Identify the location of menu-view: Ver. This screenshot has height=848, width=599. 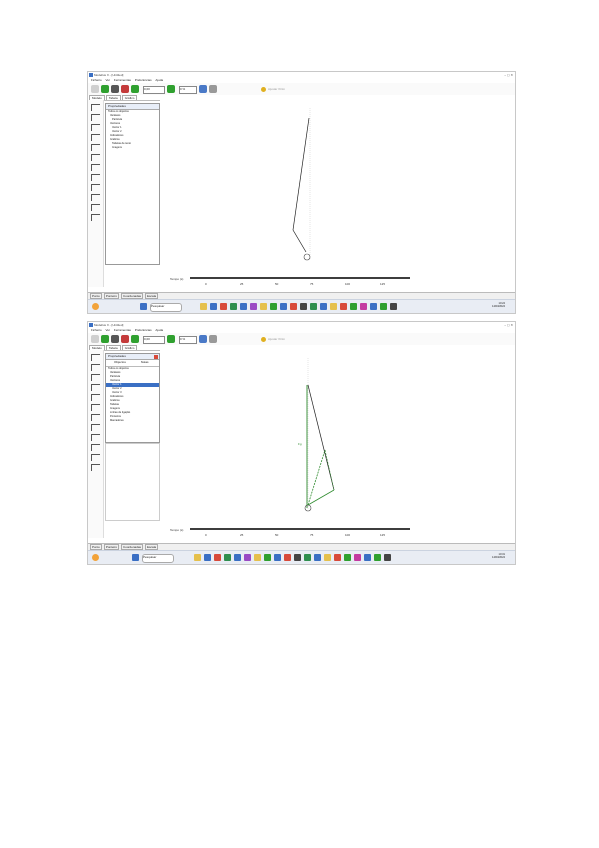
(108, 80).